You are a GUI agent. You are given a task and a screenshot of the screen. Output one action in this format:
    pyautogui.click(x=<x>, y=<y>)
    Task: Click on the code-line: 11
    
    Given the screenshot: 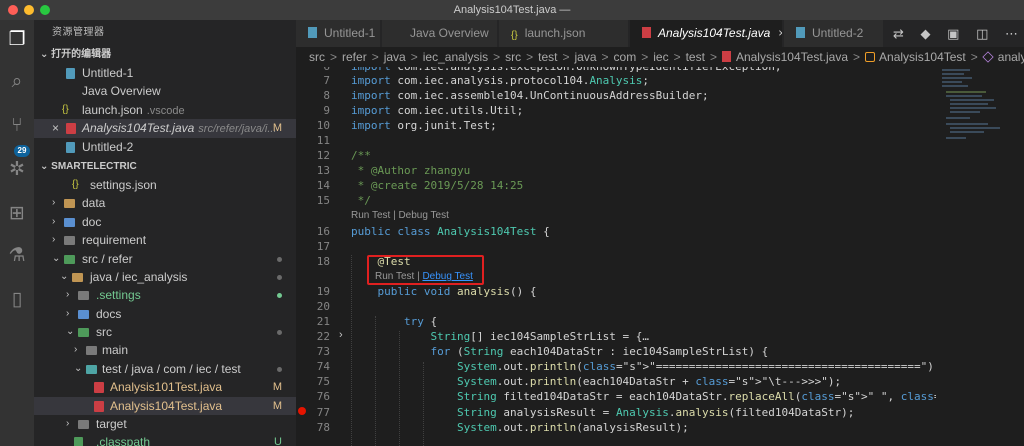 What is the action you would take?
    pyautogui.click(x=616, y=140)
    